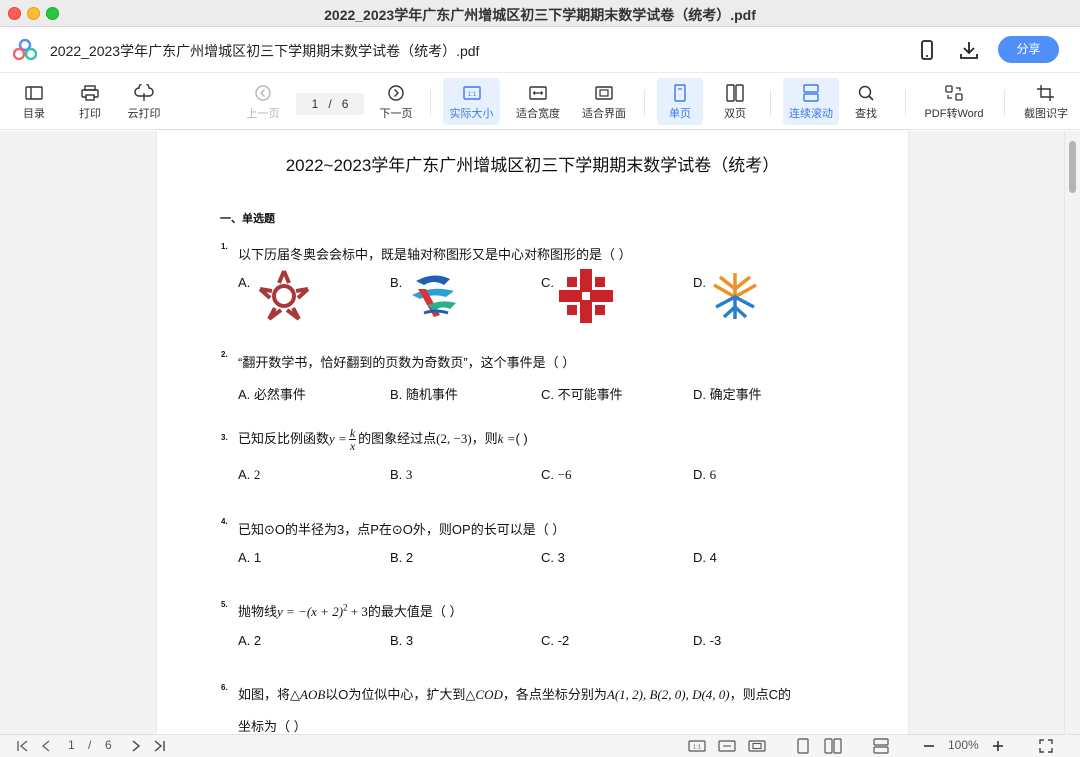 The image size is (1080, 757). Describe the element at coordinates (310, 611) in the screenshot. I see `q5-expr: y = −(x + 2)` at that location.